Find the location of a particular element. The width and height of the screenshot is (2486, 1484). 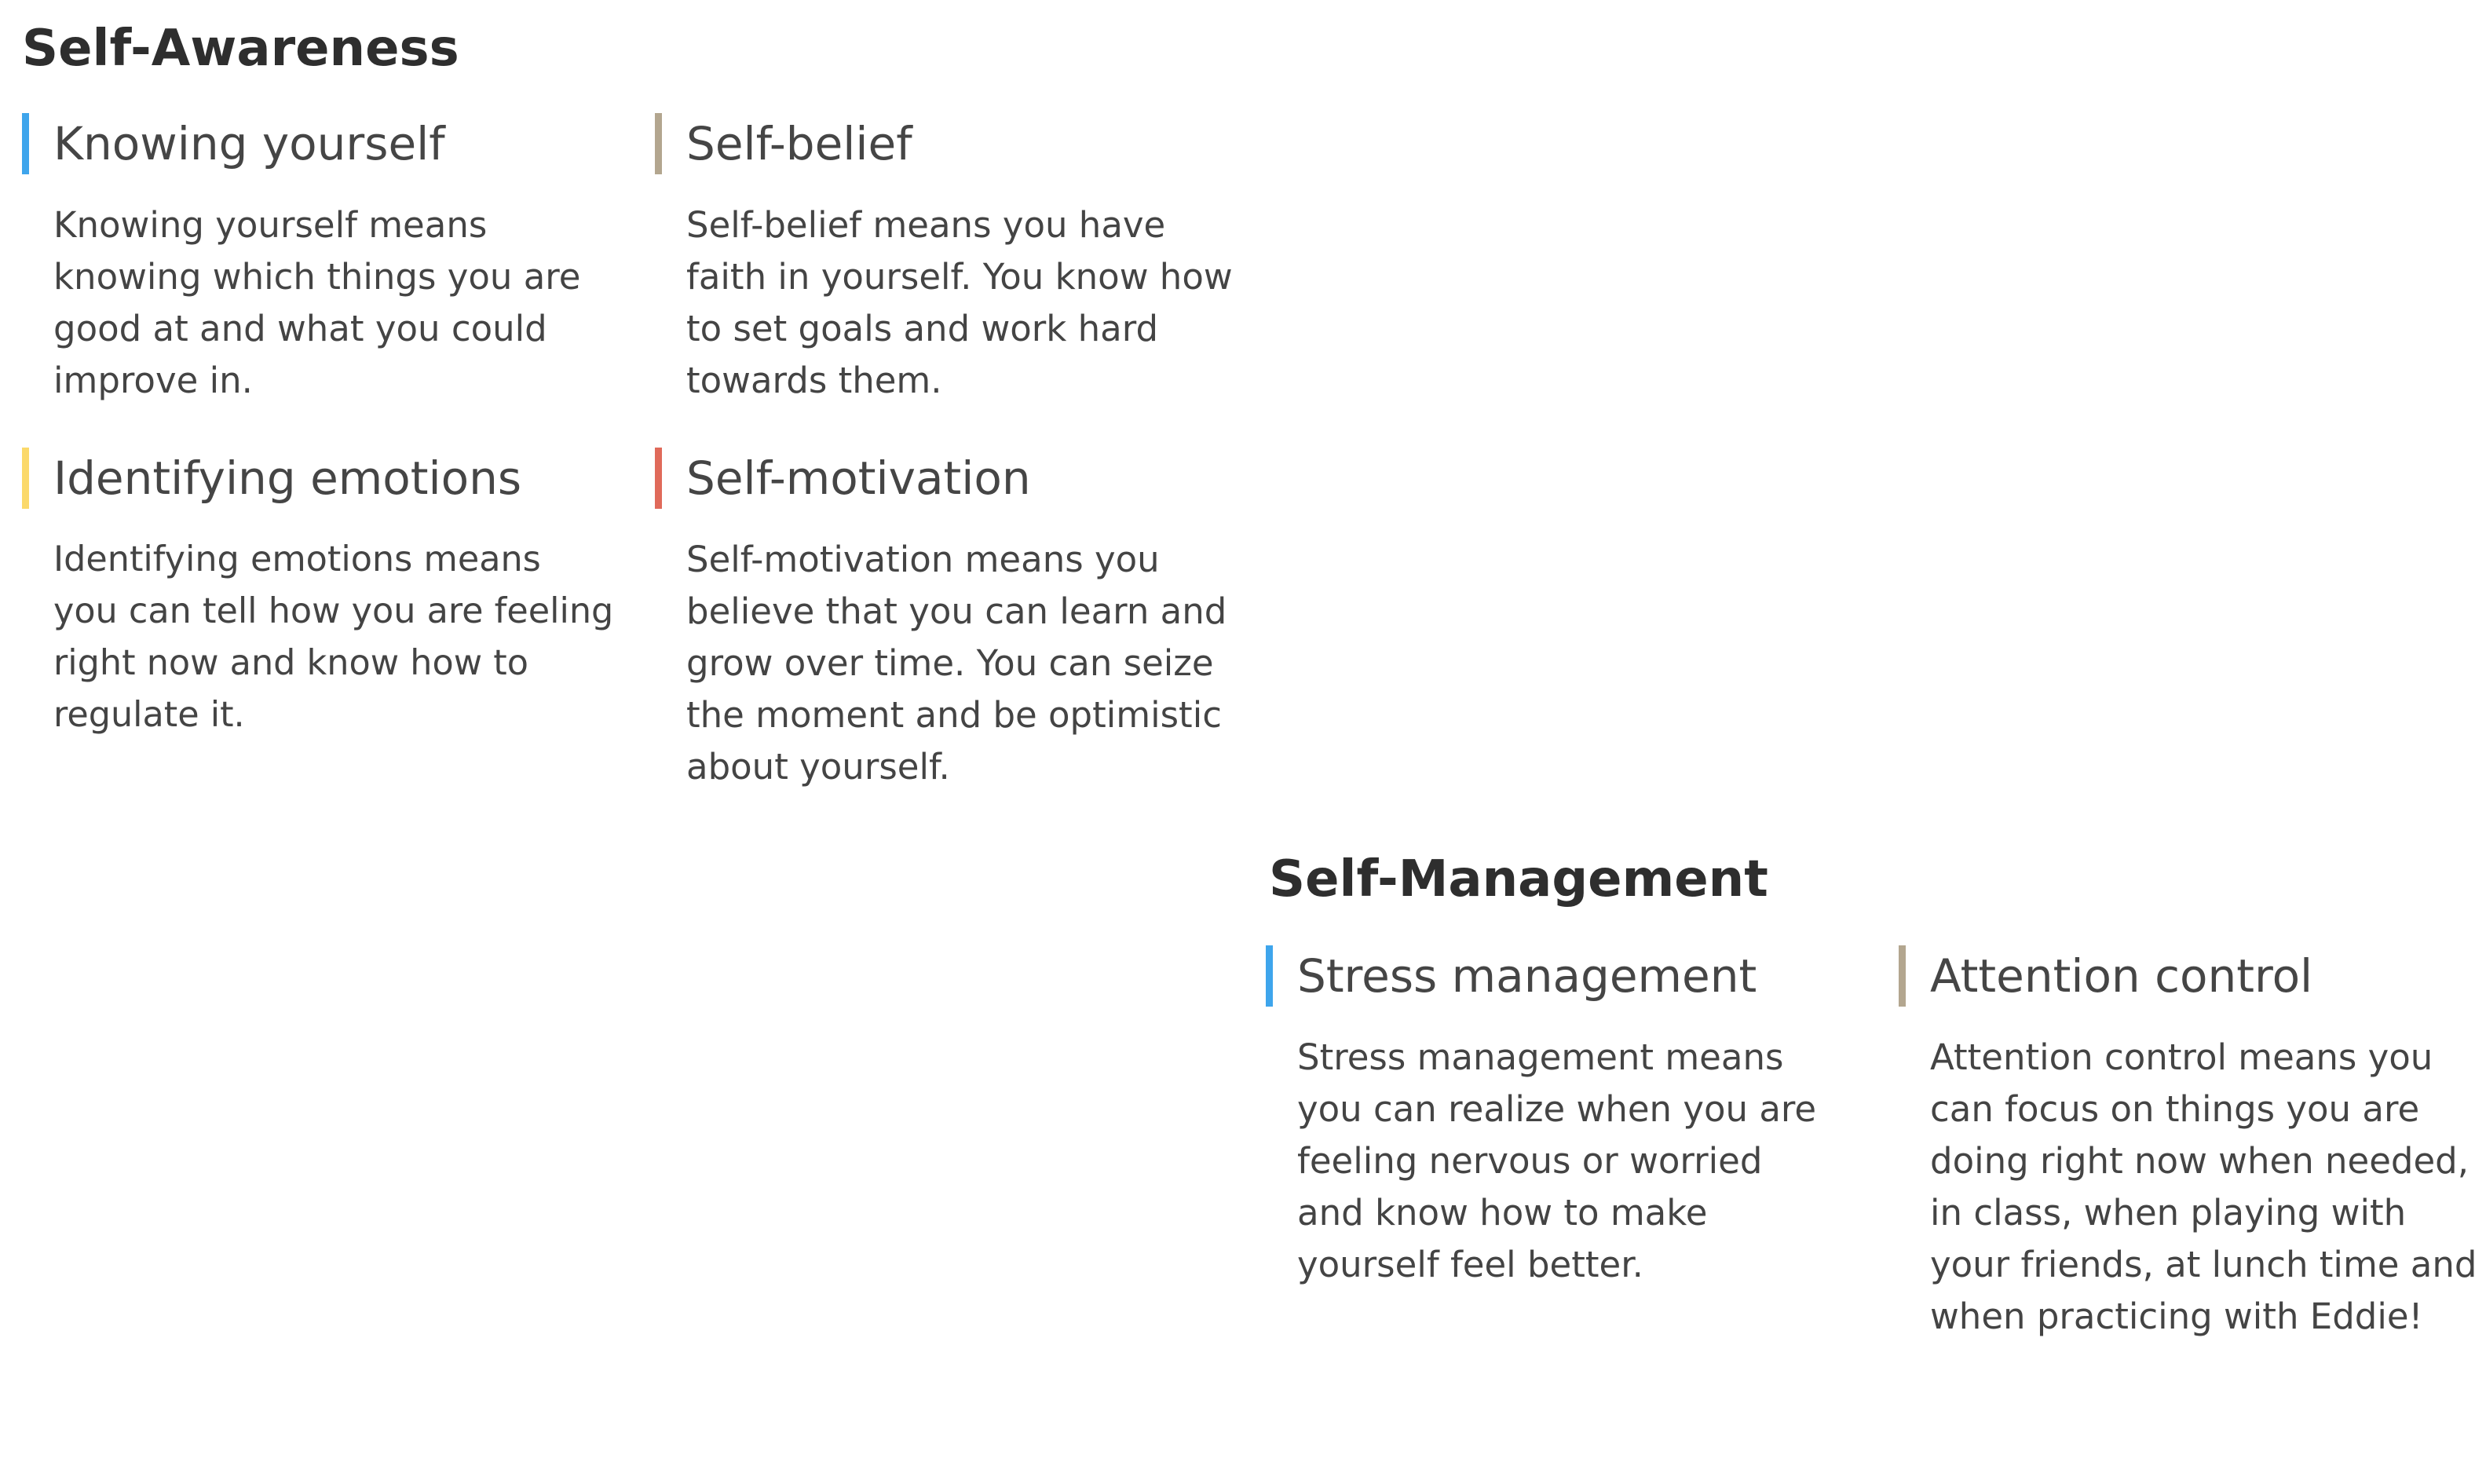

card-title: Knowing yourself is located at coordinates (249, 143).